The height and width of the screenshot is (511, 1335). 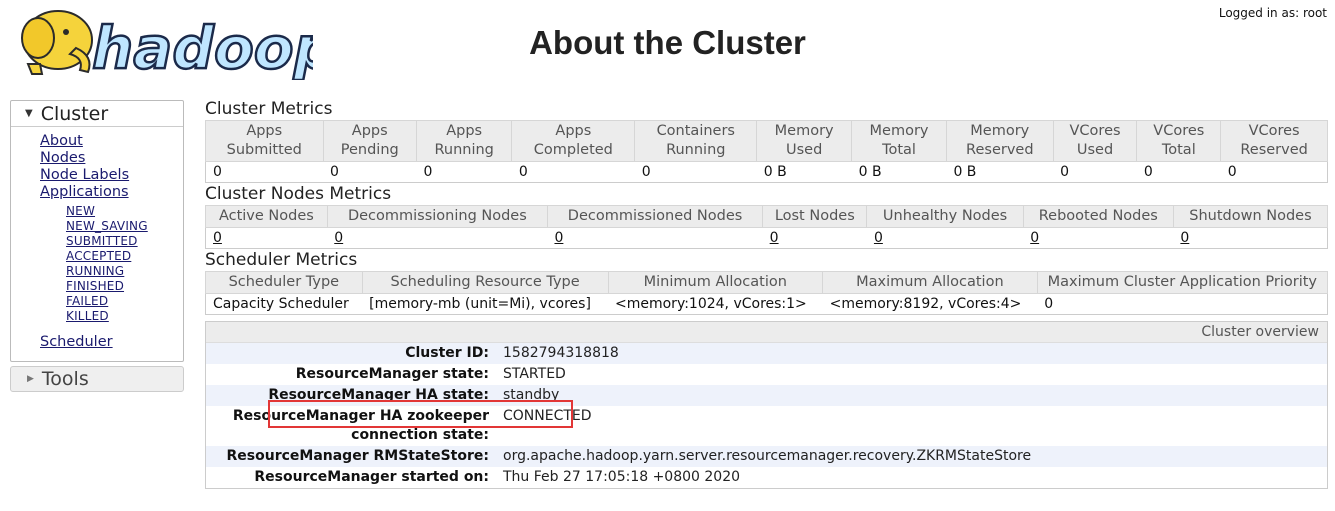 What do you see at coordinates (1098, 216) in the screenshot?
I see `col-rebooted-nodes: Rebooted Nodes` at bounding box center [1098, 216].